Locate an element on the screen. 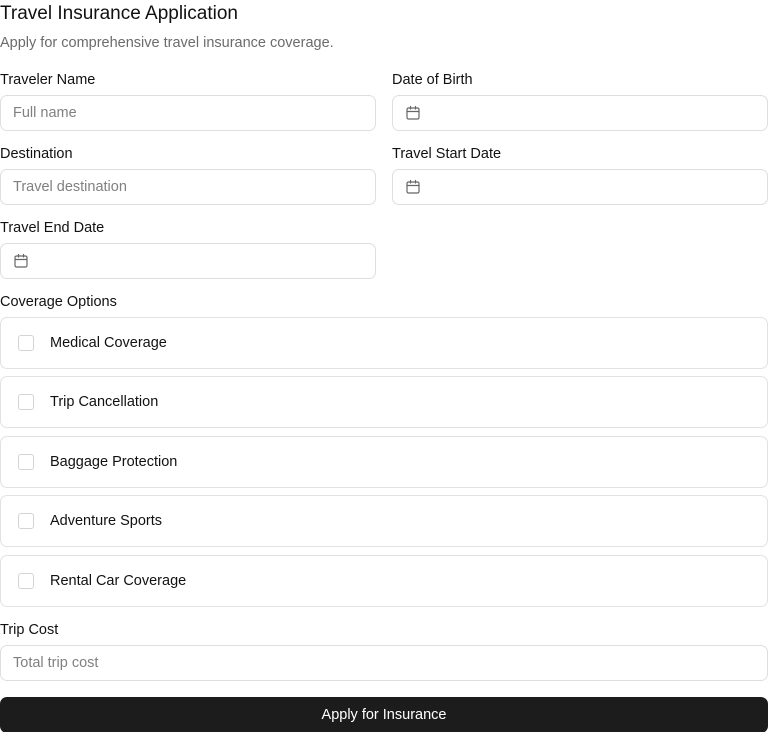 The width and height of the screenshot is (768, 732). coverage-option-label: Adventure Sports is located at coordinates (106, 521).